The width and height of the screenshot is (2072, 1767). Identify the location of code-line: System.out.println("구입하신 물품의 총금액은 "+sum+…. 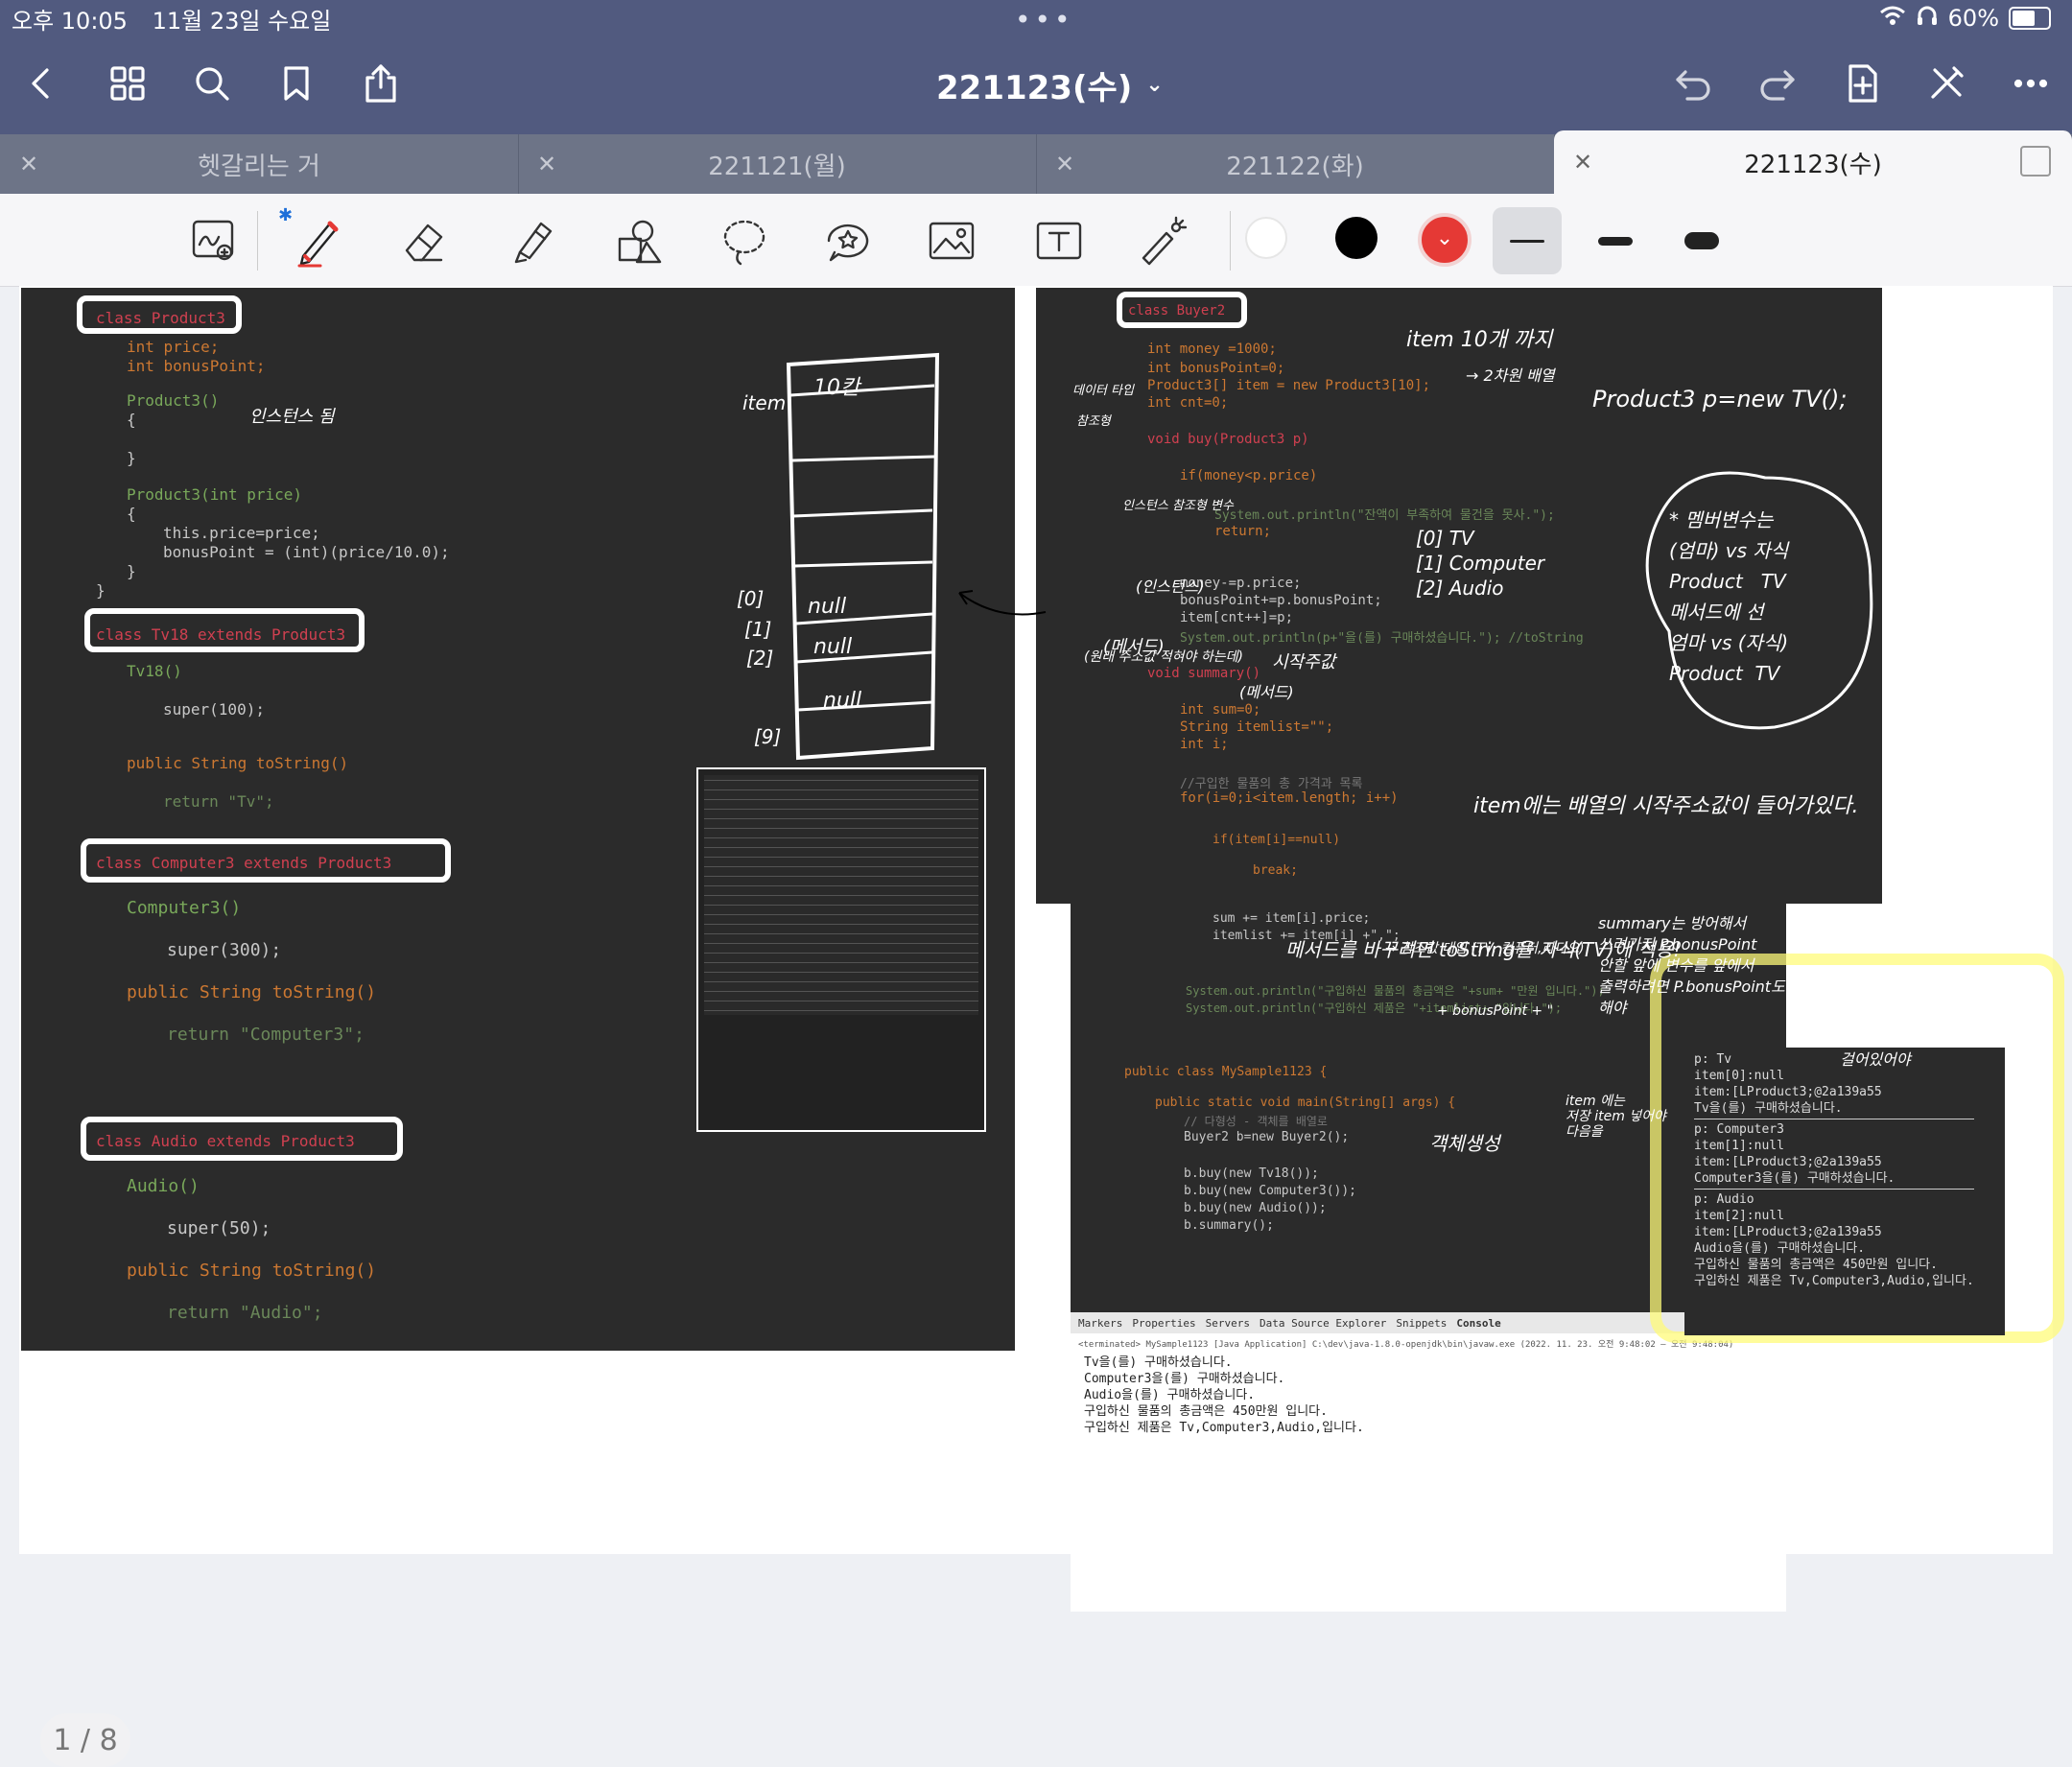
(1395, 991).